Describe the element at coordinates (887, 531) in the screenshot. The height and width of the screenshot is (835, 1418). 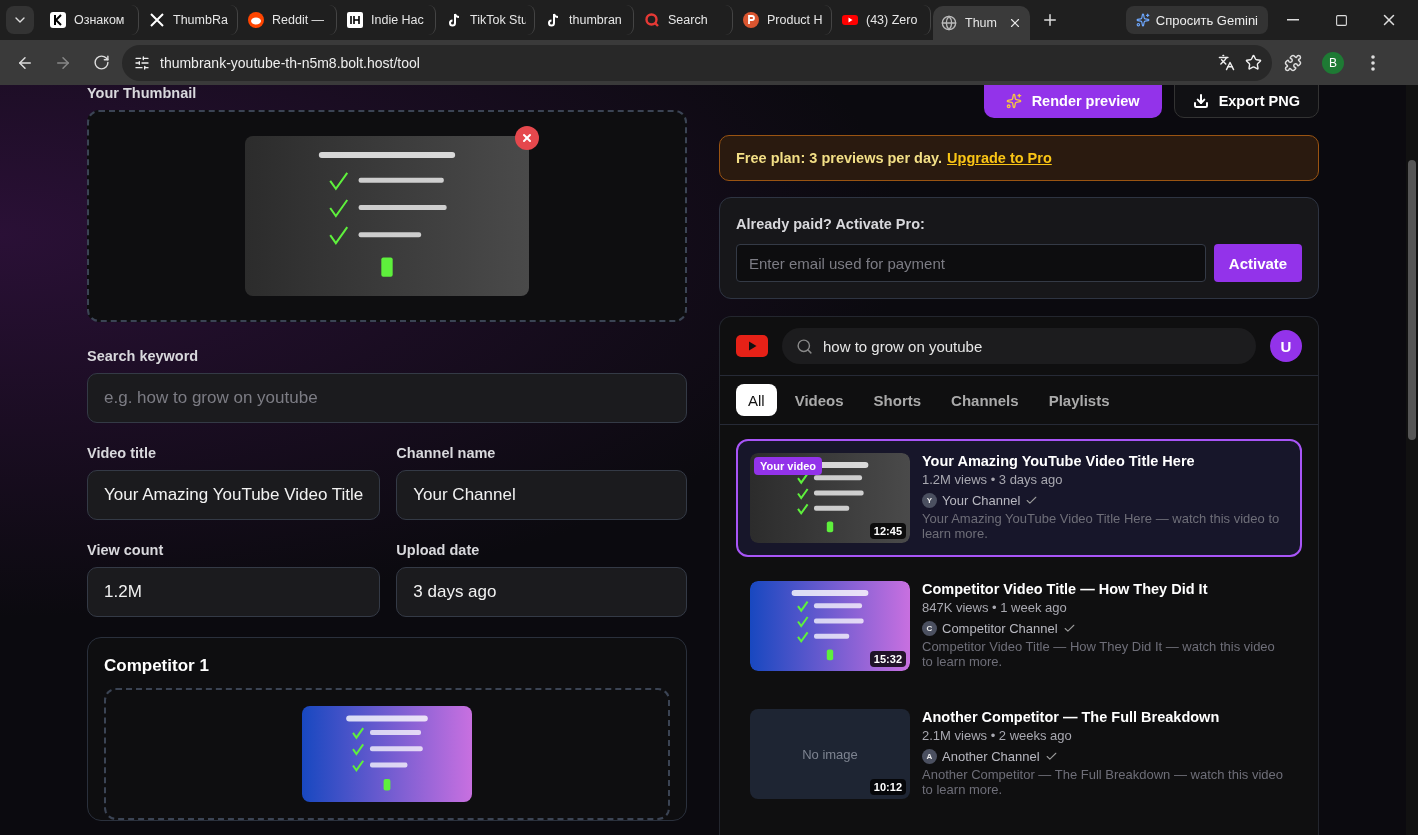
I see `duration-badge: 12:45` at that location.